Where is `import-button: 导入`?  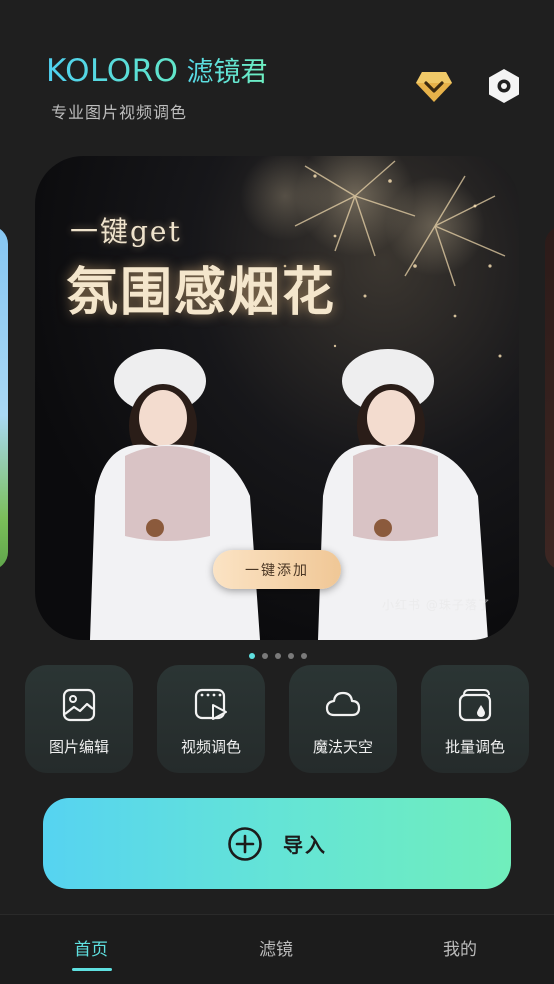
import-button: 导入 is located at coordinates (277, 843).